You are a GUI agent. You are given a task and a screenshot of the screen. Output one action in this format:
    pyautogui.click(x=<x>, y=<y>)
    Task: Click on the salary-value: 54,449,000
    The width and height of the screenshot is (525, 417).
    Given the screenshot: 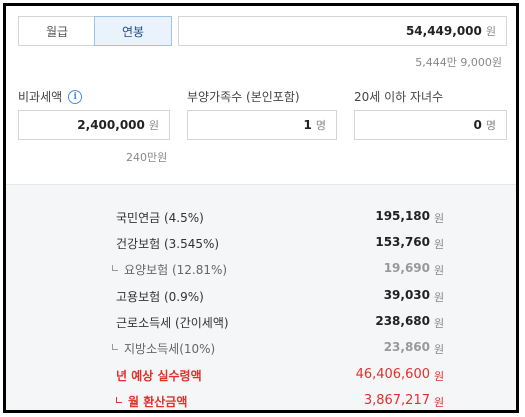 What is the action you would take?
    pyautogui.click(x=443, y=31)
    